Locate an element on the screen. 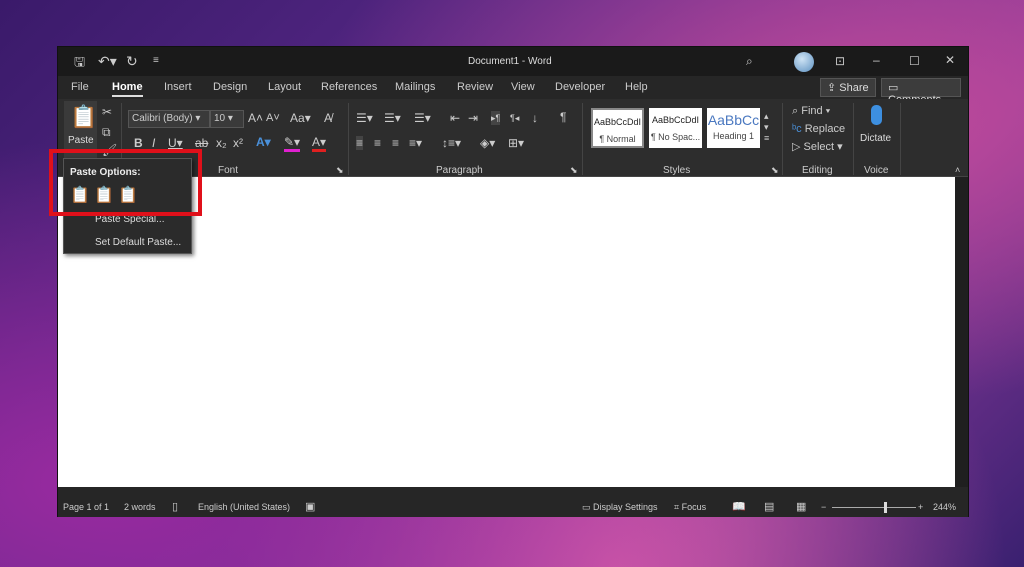 The height and width of the screenshot is (567, 1024). decrease-indent-icon: ⇤ is located at coordinates (455, 118).